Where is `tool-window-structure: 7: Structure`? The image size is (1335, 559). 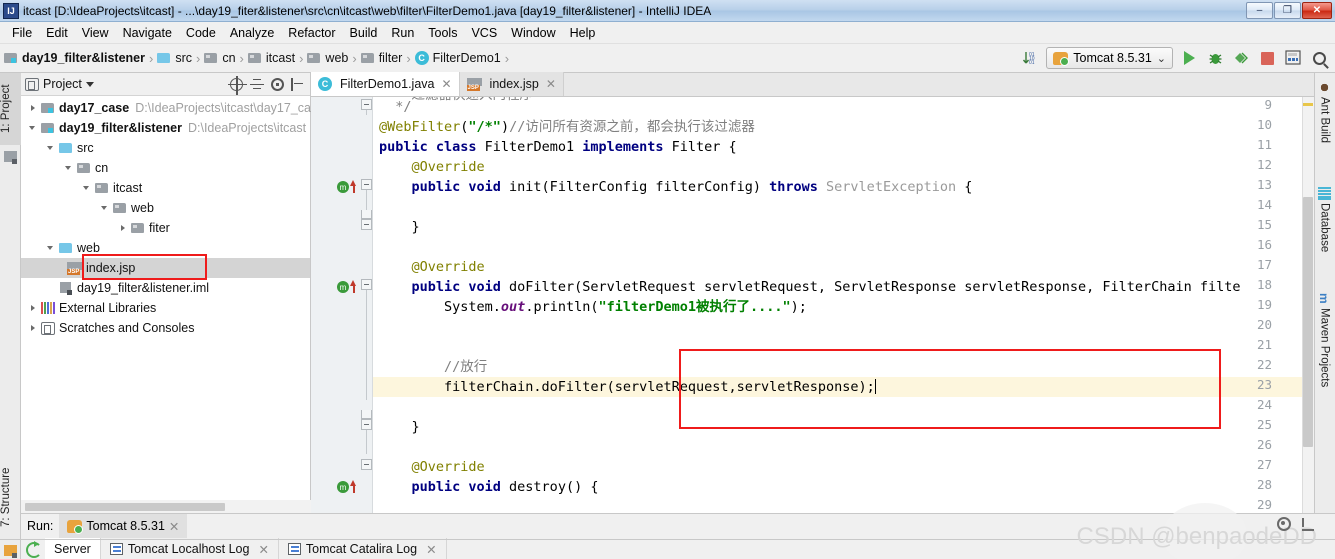
tool-window-structure: 7: Structure is located at coordinates (10, 497).